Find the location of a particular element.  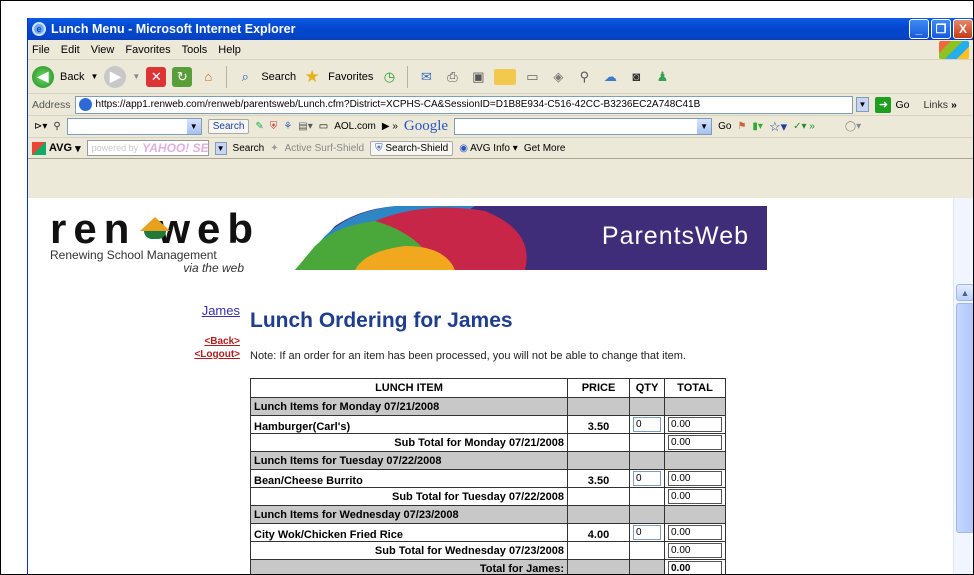

day-group-row: Lunch Items for Monday 07/21/2008 is located at coordinates (488, 406).